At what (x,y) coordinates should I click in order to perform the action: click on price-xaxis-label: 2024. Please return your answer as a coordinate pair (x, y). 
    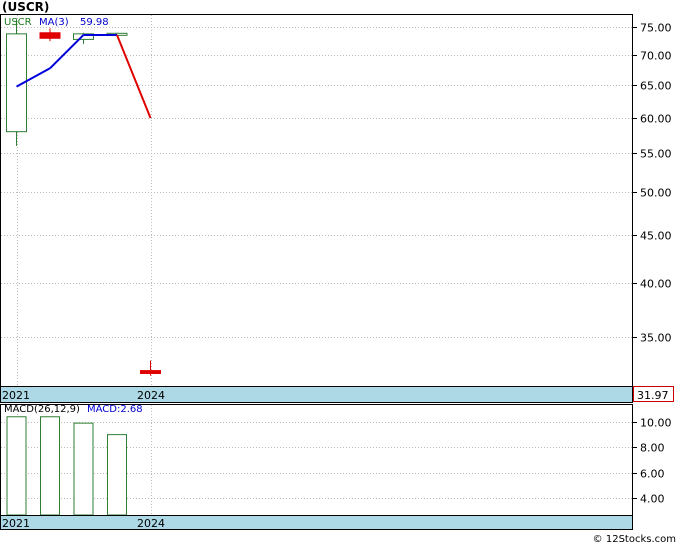
    Looking at the image, I should click on (151, 395).